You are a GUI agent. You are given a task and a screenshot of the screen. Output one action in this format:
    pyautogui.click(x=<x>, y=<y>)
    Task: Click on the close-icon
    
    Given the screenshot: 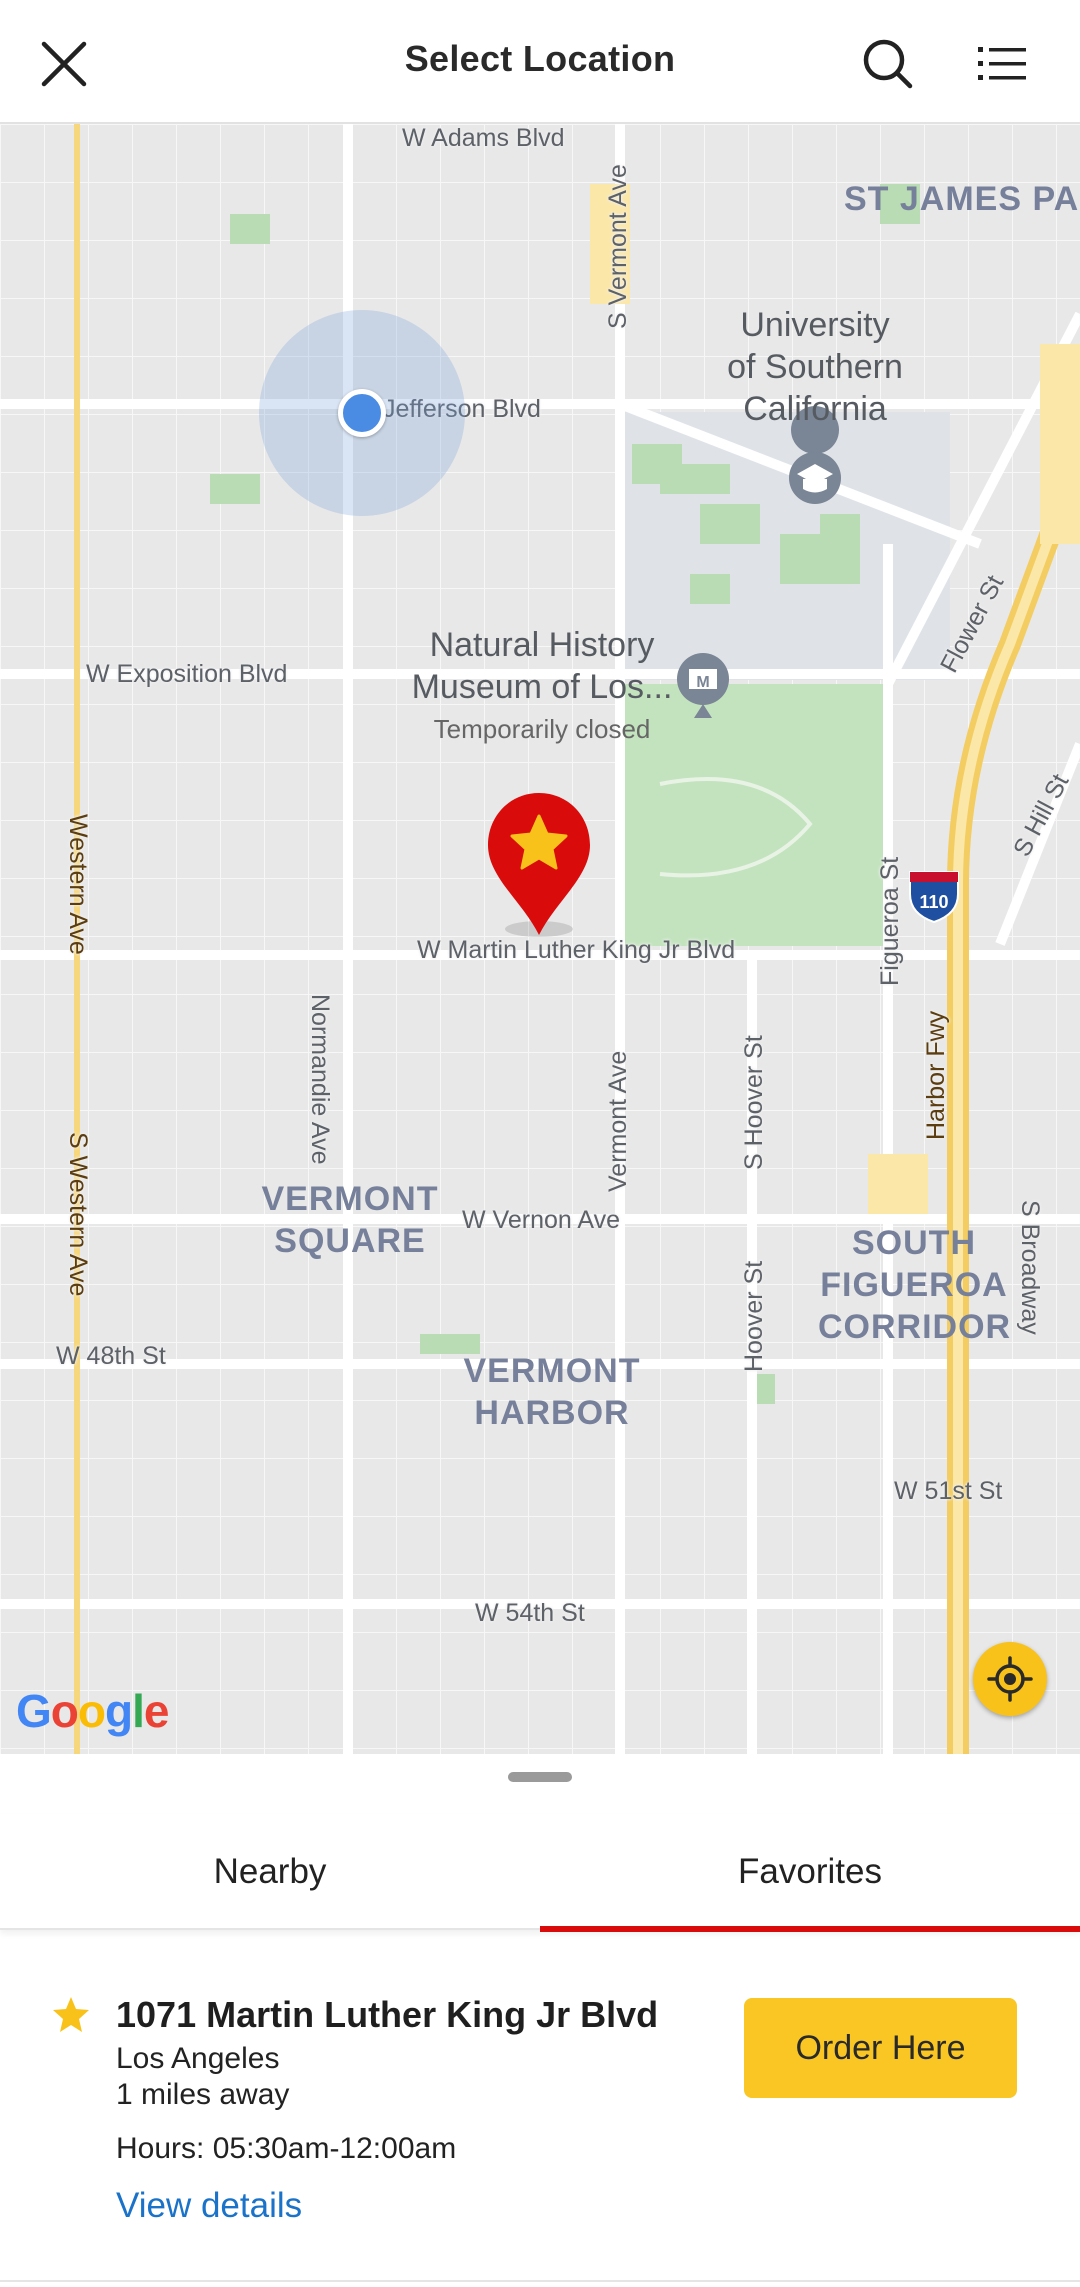 What is the action you would take?
    pyautogui.click(x=64, y=64)
    